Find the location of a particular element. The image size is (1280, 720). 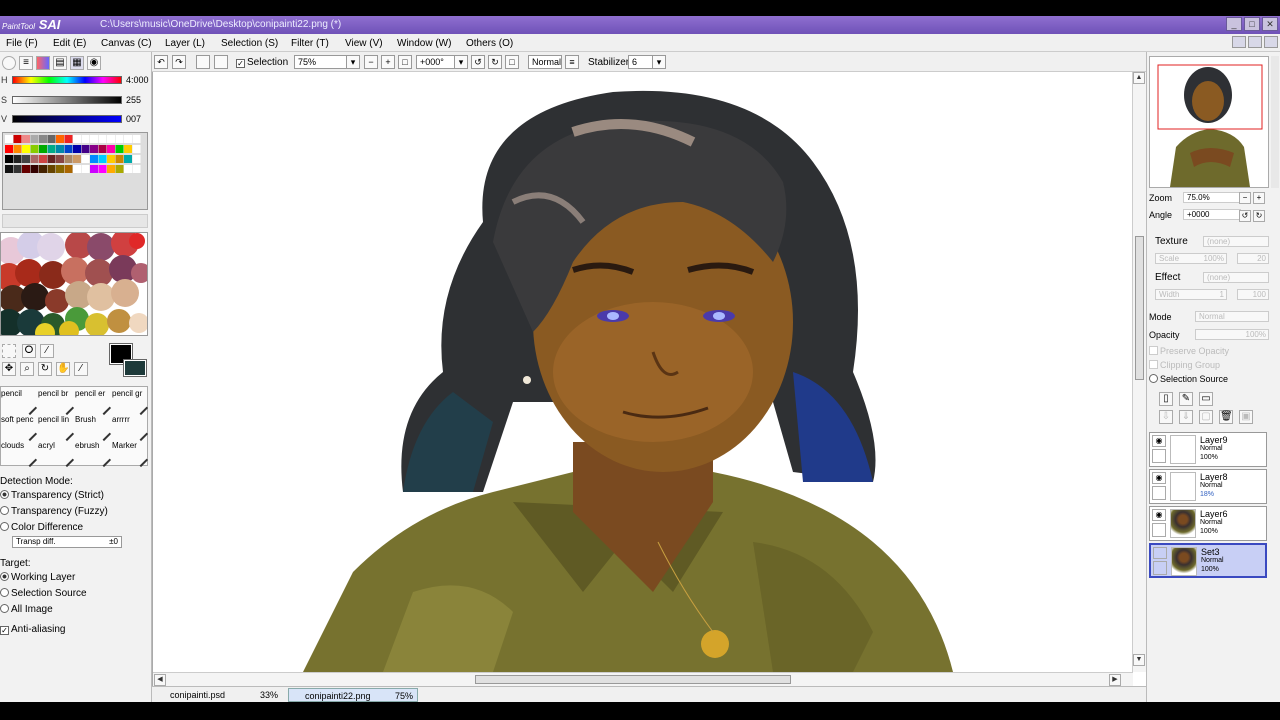

nav-zoom-out-icon: − is located at coordinates (1245, 198).